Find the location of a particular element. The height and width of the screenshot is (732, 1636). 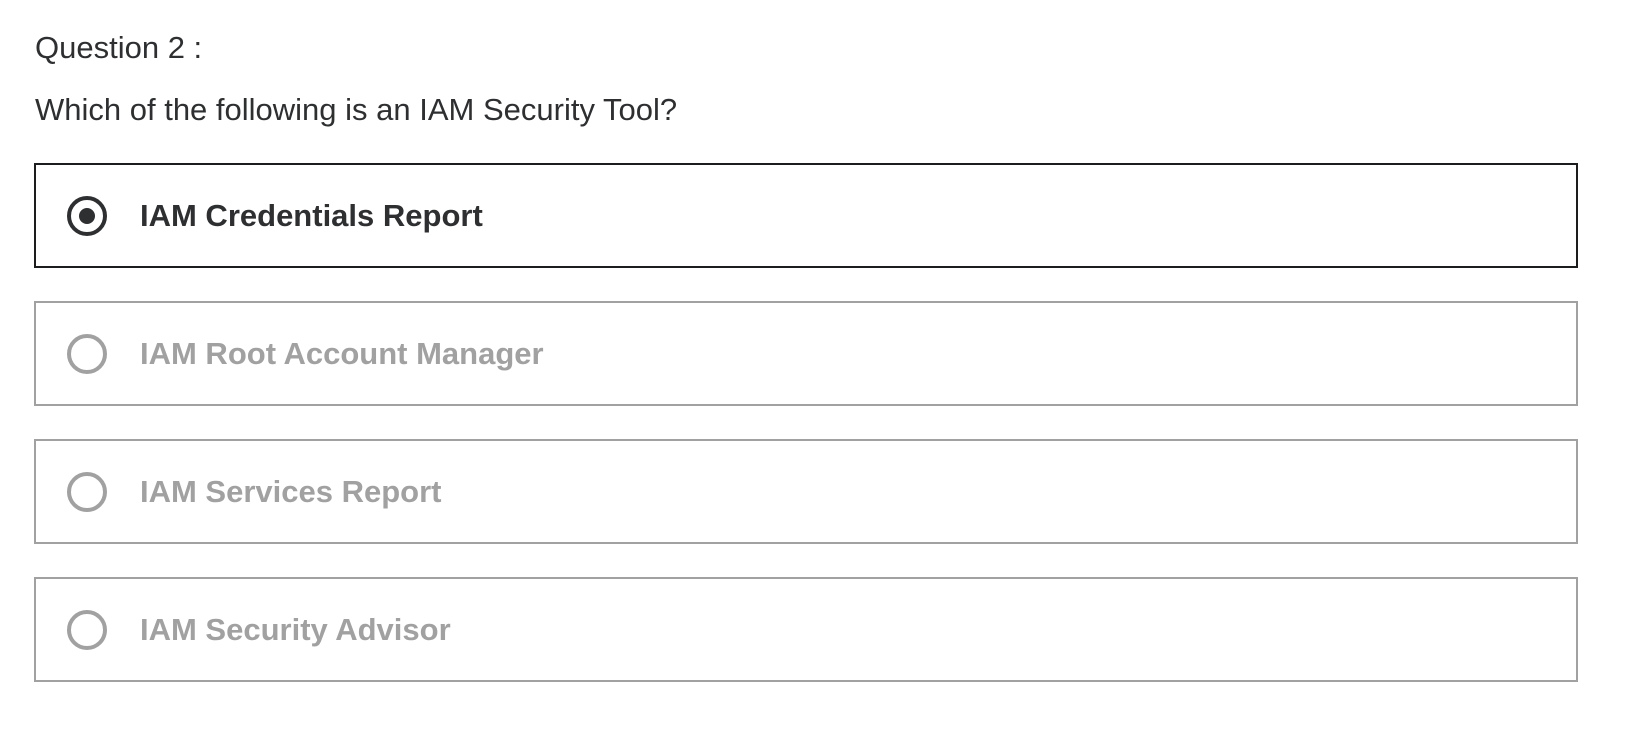

radio-selected-icon is located at coordinates (87, 215).